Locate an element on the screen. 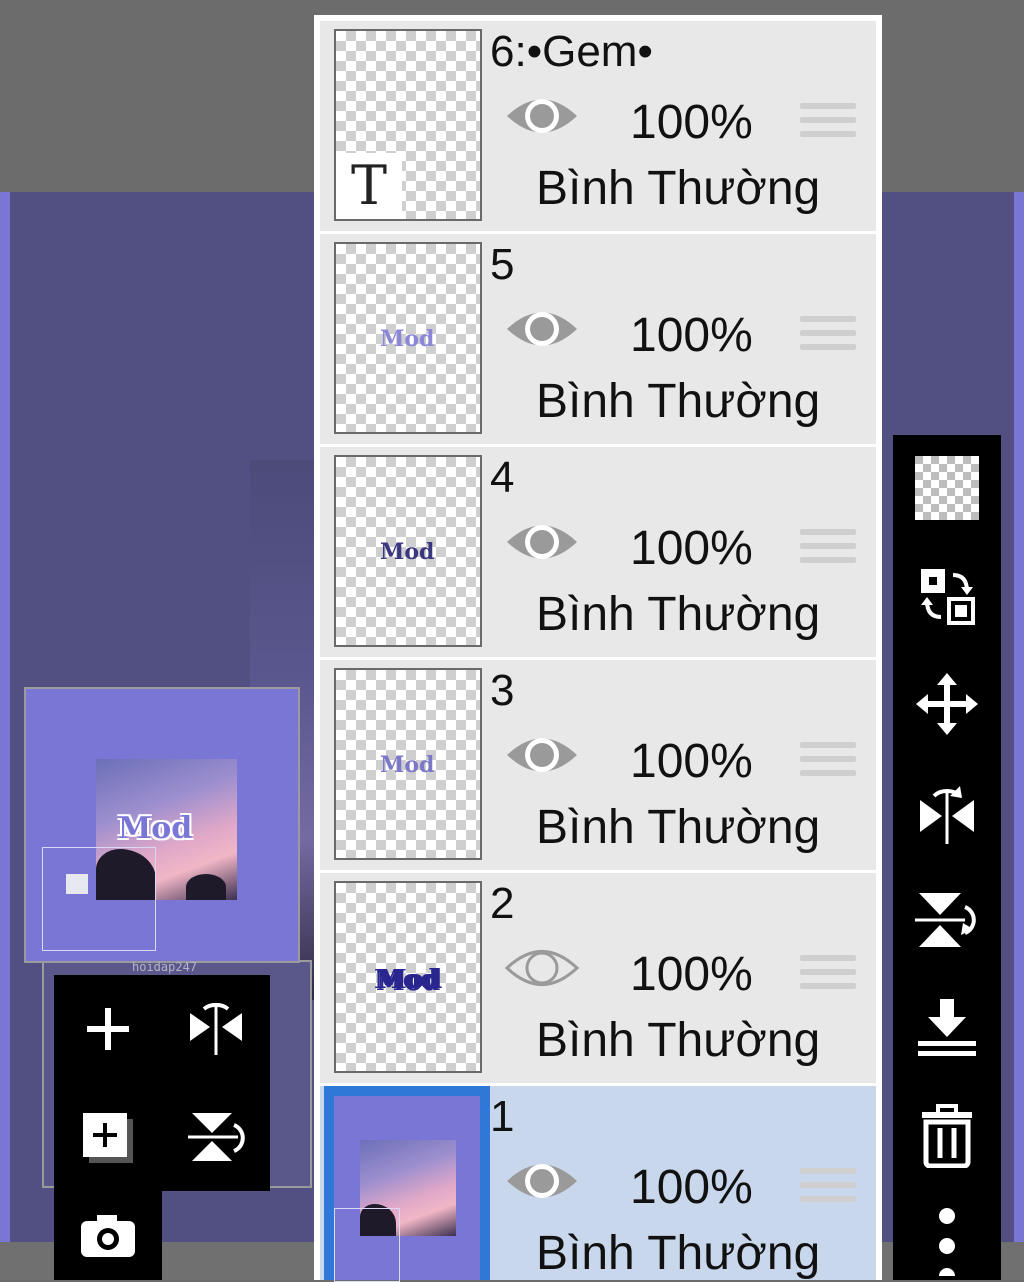 This screenshot has width=1024, height=1282. logo-light-icon: Mod is located at coordinates (407, 765).